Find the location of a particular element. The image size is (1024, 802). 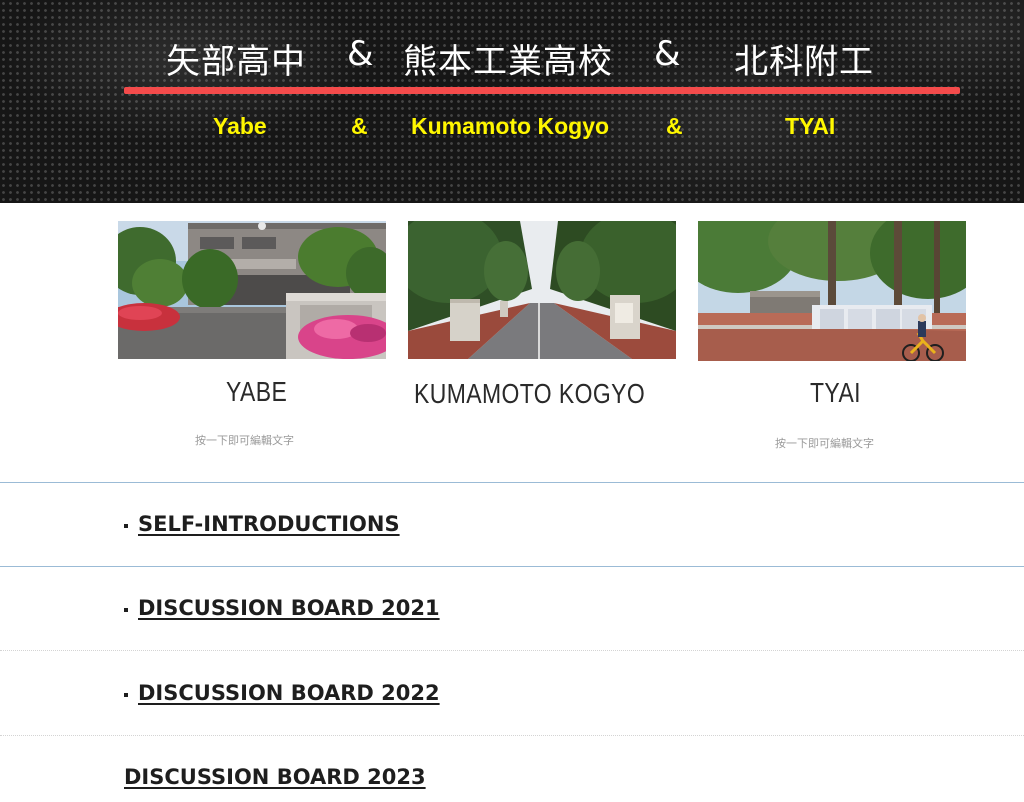

school-name-tyai: TYAI is located at coordinates (835, 392).